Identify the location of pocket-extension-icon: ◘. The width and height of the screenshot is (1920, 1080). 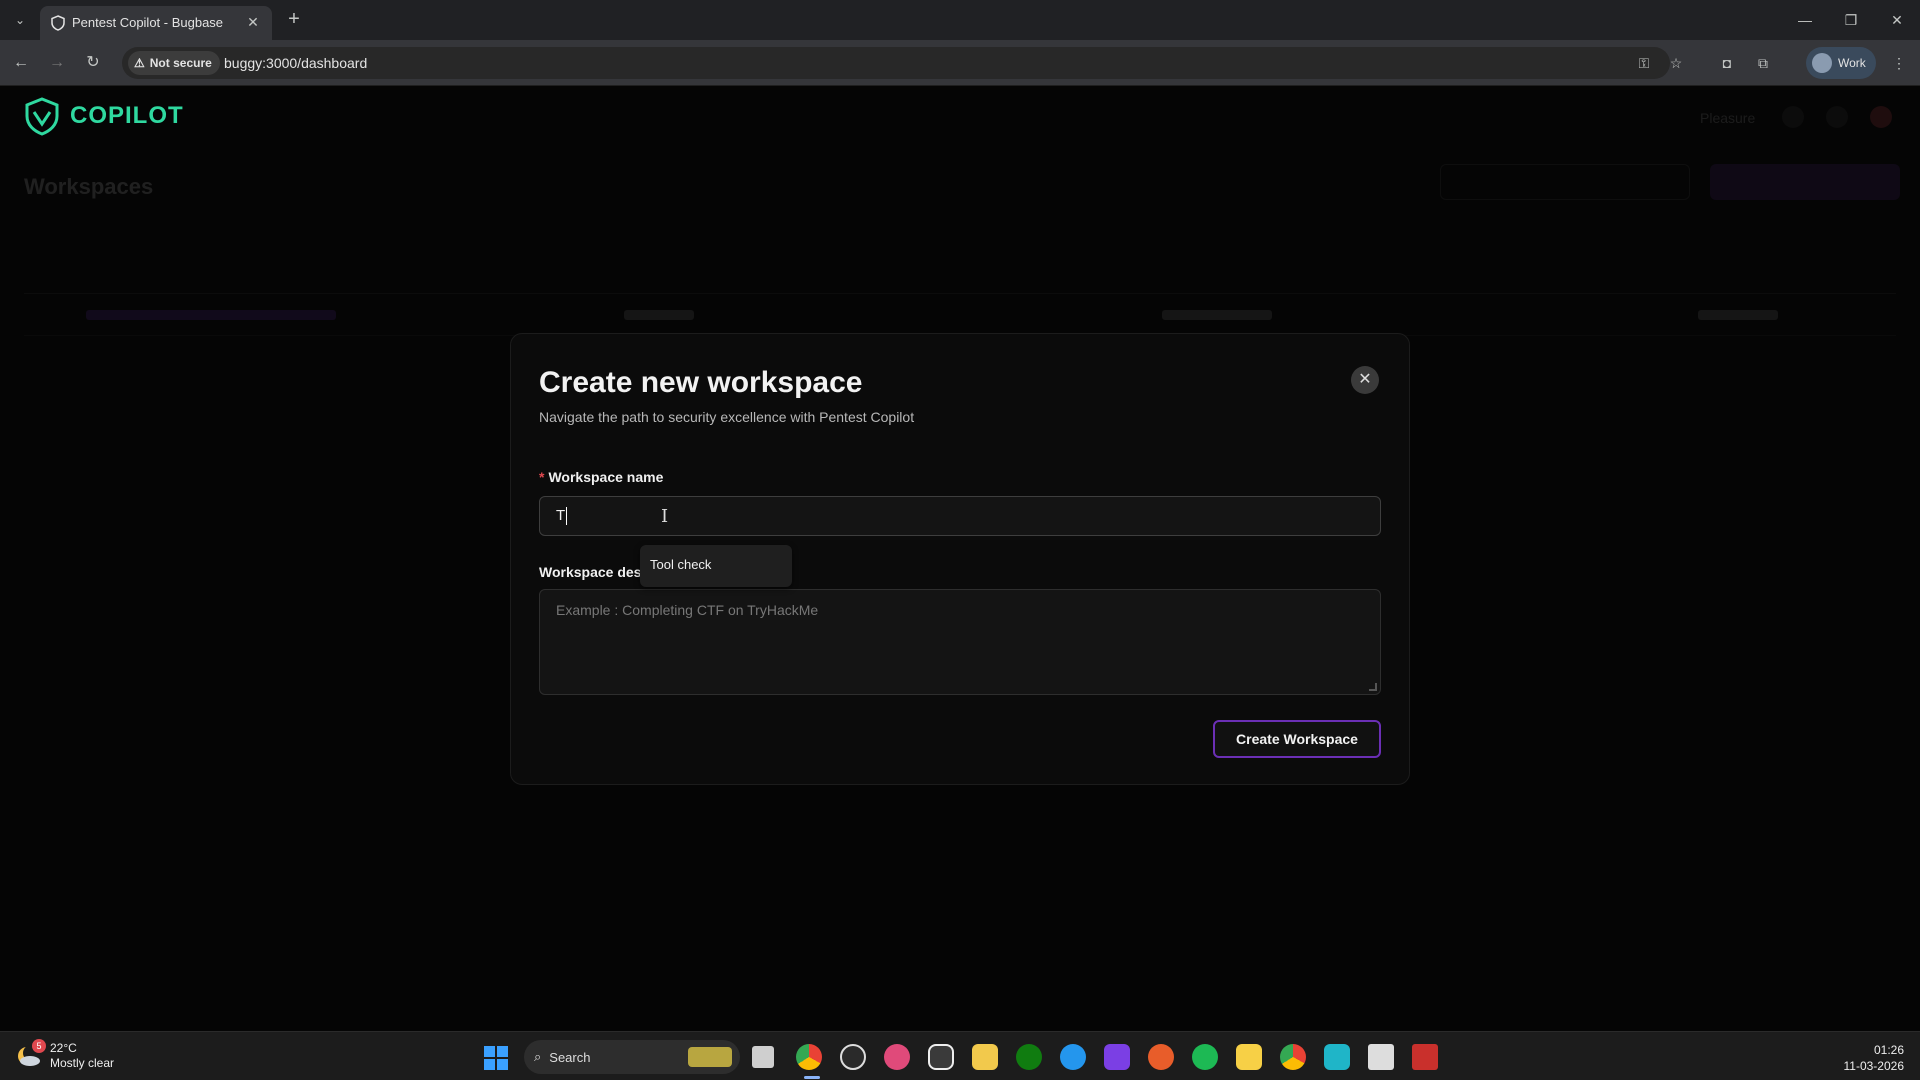
(1727, 63).